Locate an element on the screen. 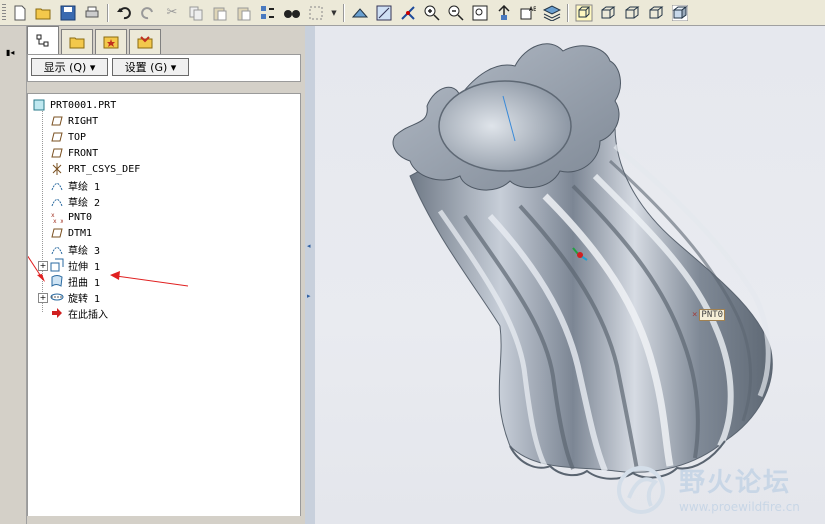 The image size is (825, 524). refit-icon is located at coordinates (480, 13).